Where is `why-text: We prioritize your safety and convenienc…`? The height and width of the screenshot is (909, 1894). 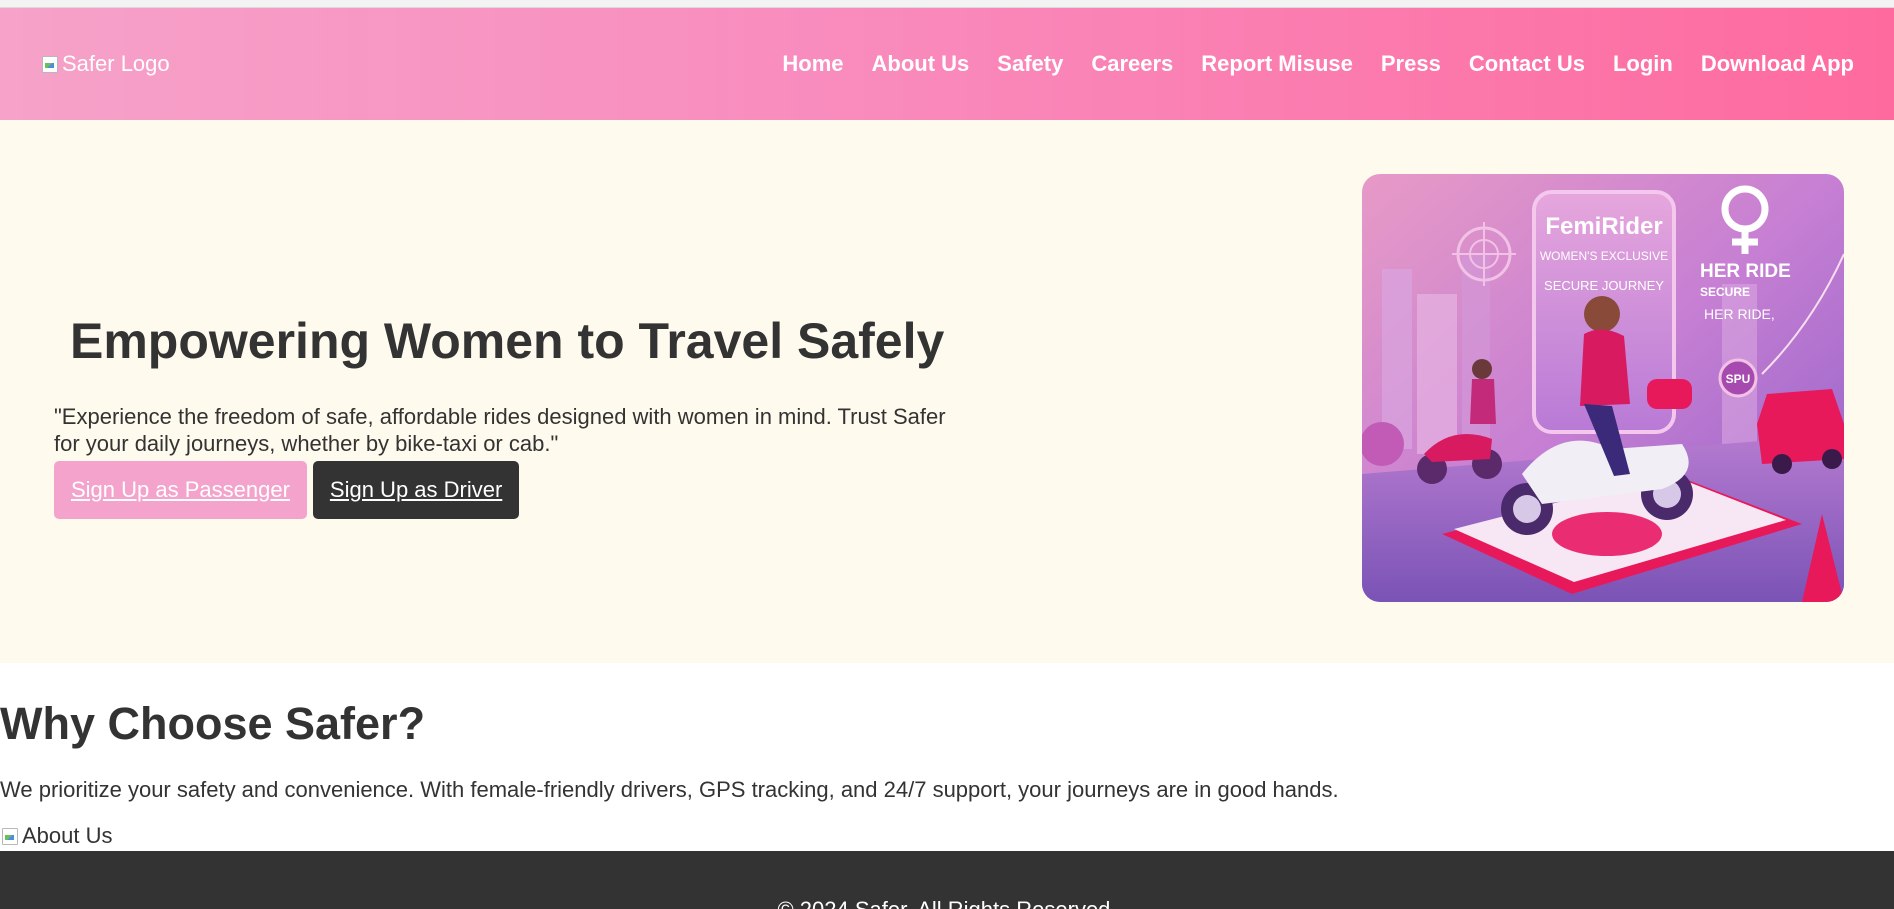
why-text: We prioritize your safety and convenienc… is located at coordinates (669, 789).